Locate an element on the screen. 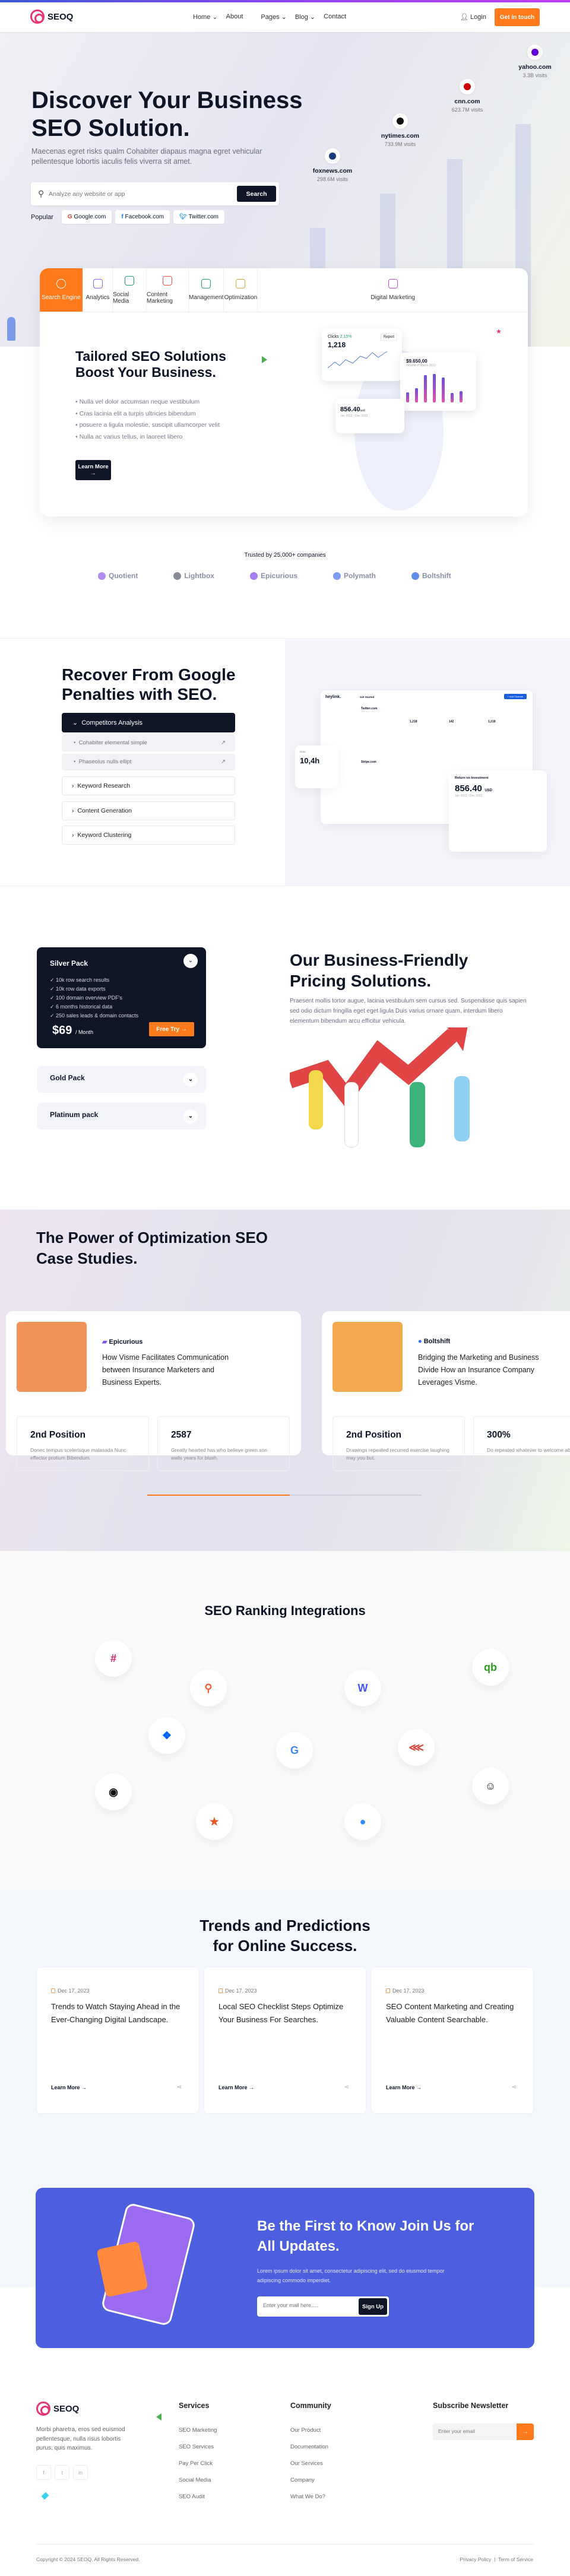 The width and height of the screenshot is (570, 2576). facebook-icon: f is located at coordinates (43, 2472).